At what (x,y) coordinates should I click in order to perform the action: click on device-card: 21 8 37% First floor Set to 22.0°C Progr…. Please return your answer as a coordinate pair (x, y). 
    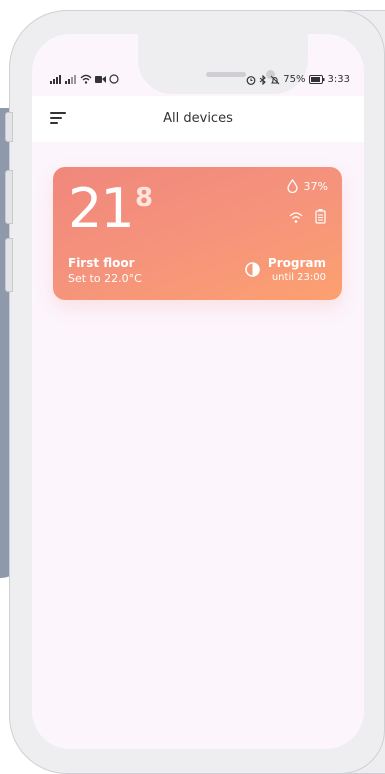
    Looking at the image, I should click on (197, 233).